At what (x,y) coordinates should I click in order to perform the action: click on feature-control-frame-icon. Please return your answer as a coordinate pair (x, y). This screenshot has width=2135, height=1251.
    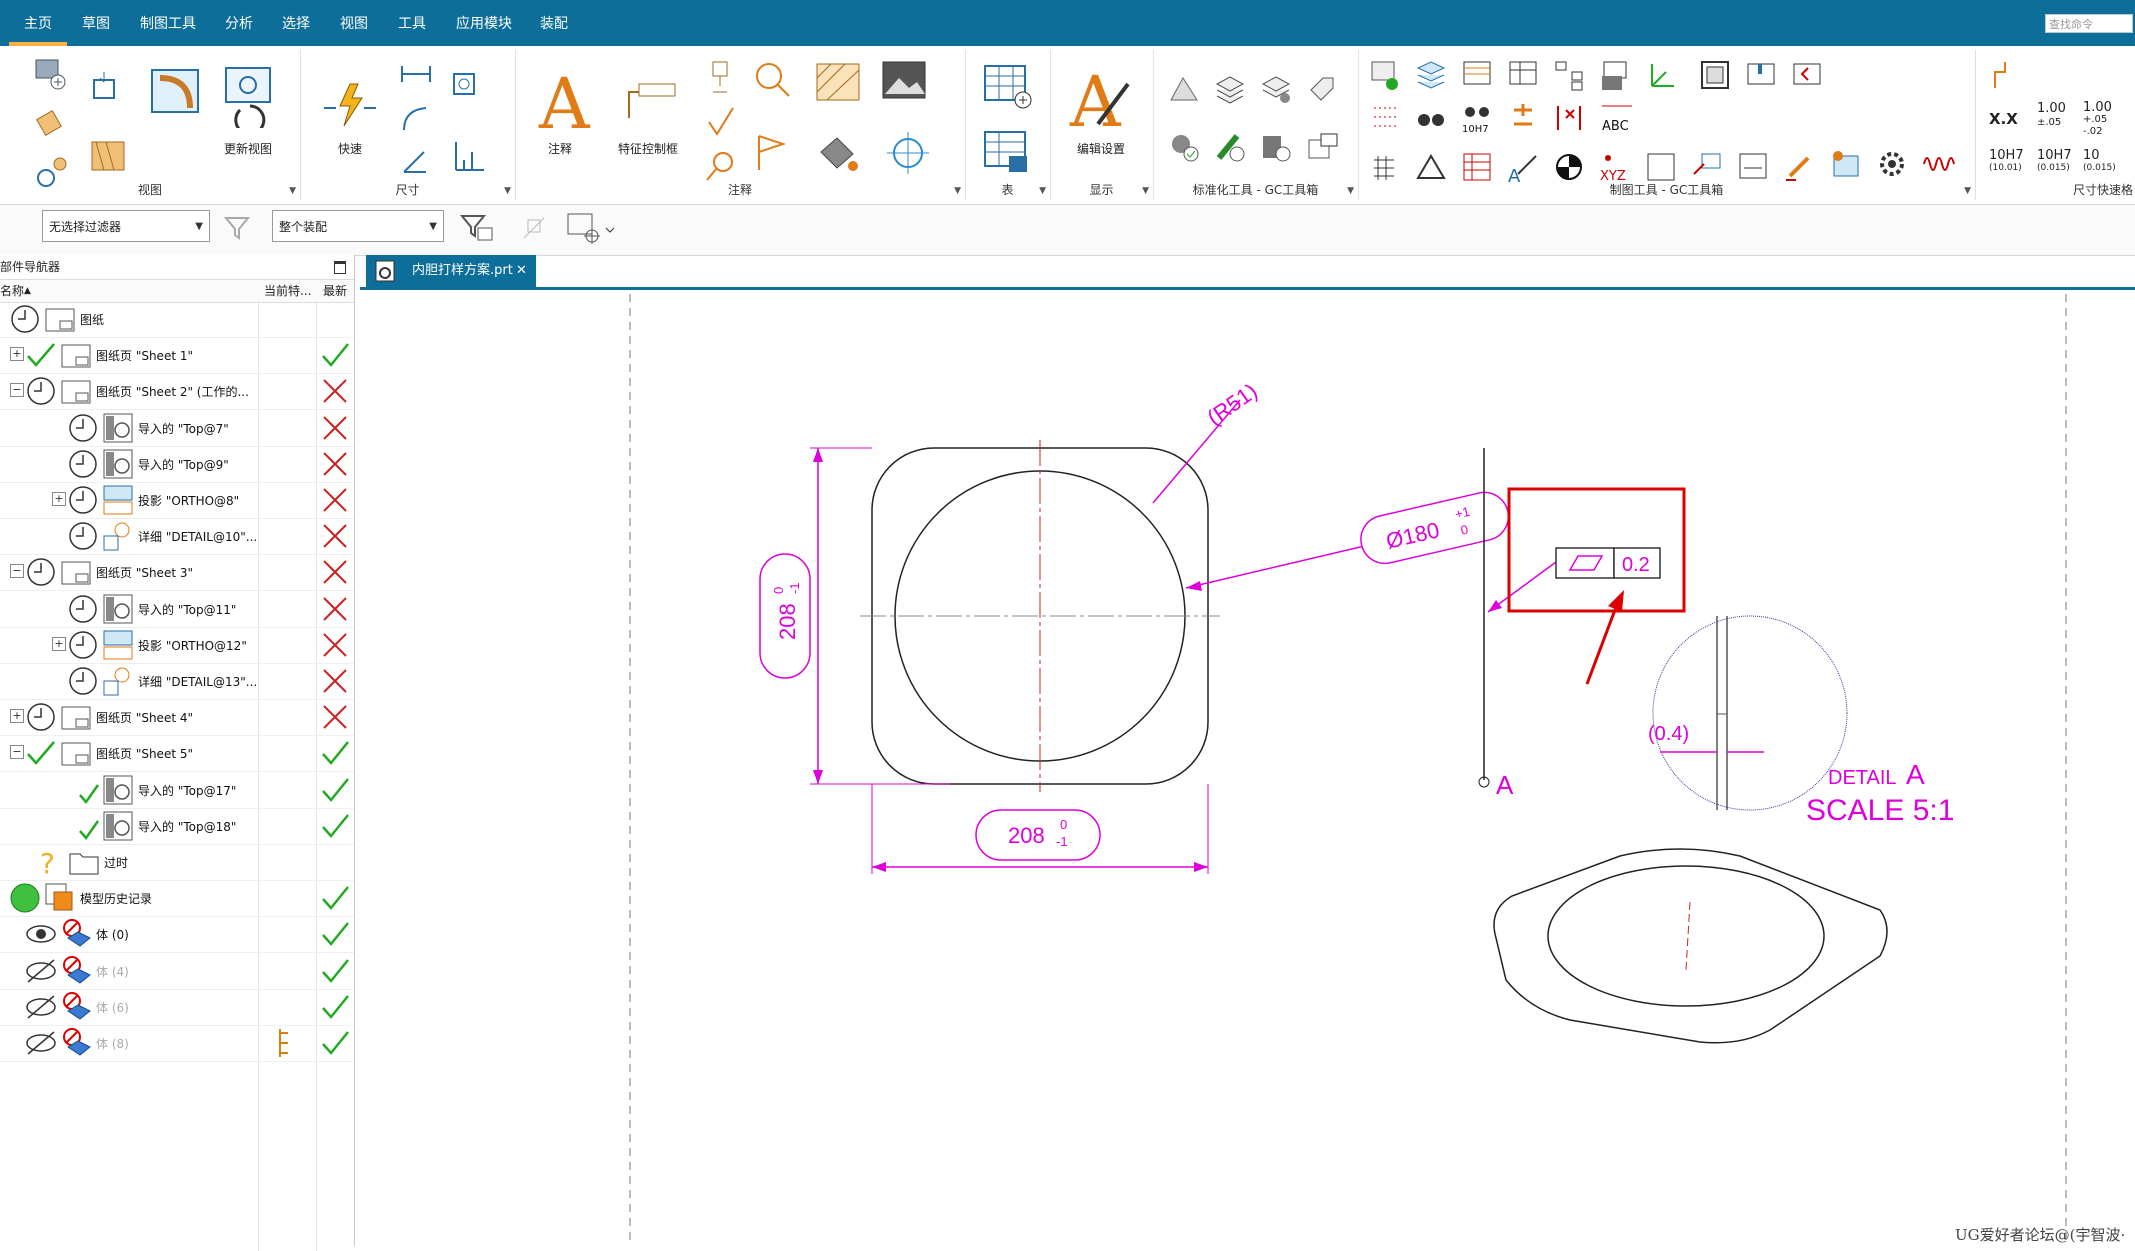
    Looking at the image, I should click on (651, 103).